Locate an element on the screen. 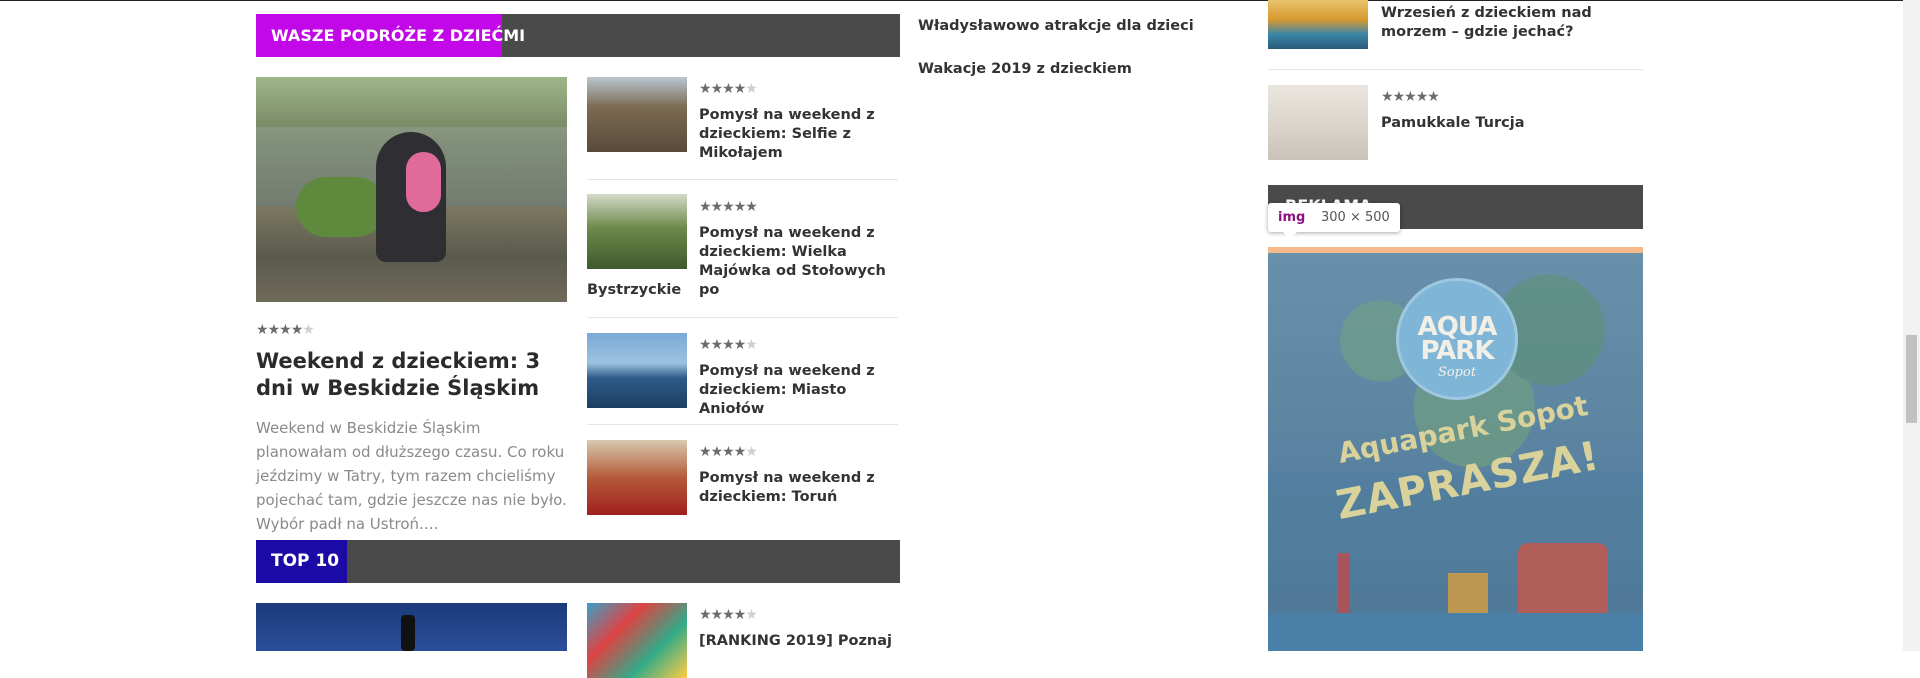 The height and width of the screenshot is (678, 1920). tag-link: Władysławowo atrakcje dla dzieci is located at coordinates (1056, 26).